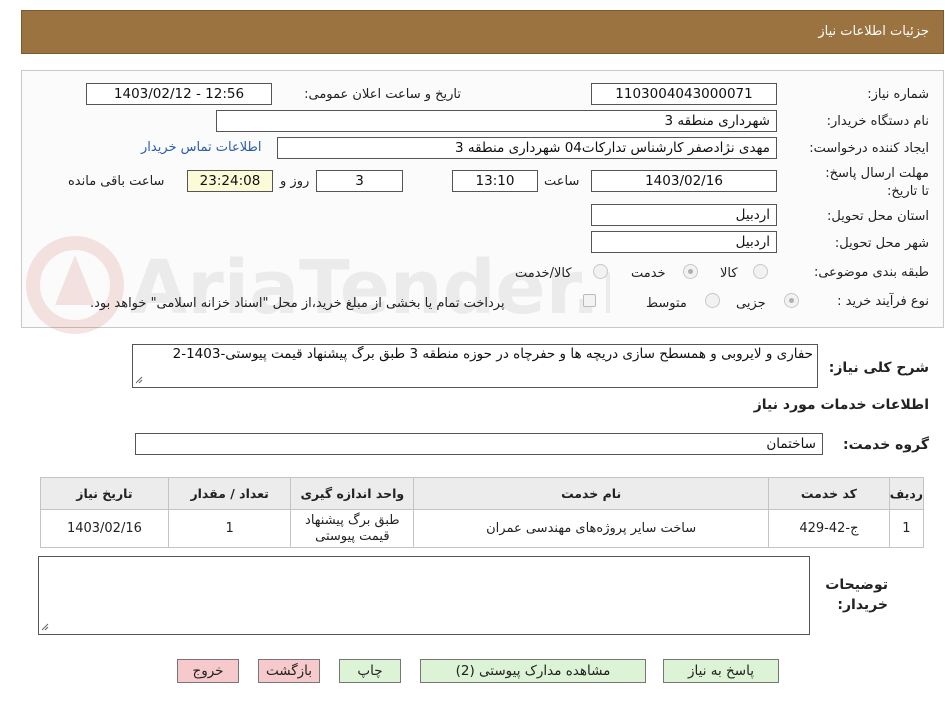 This screenshot has height=703, width=945. What do you see at coordinates (479, 444) in the screenshot?
I see `service-group-field: ساختمان` at bounding box center [479, 444].